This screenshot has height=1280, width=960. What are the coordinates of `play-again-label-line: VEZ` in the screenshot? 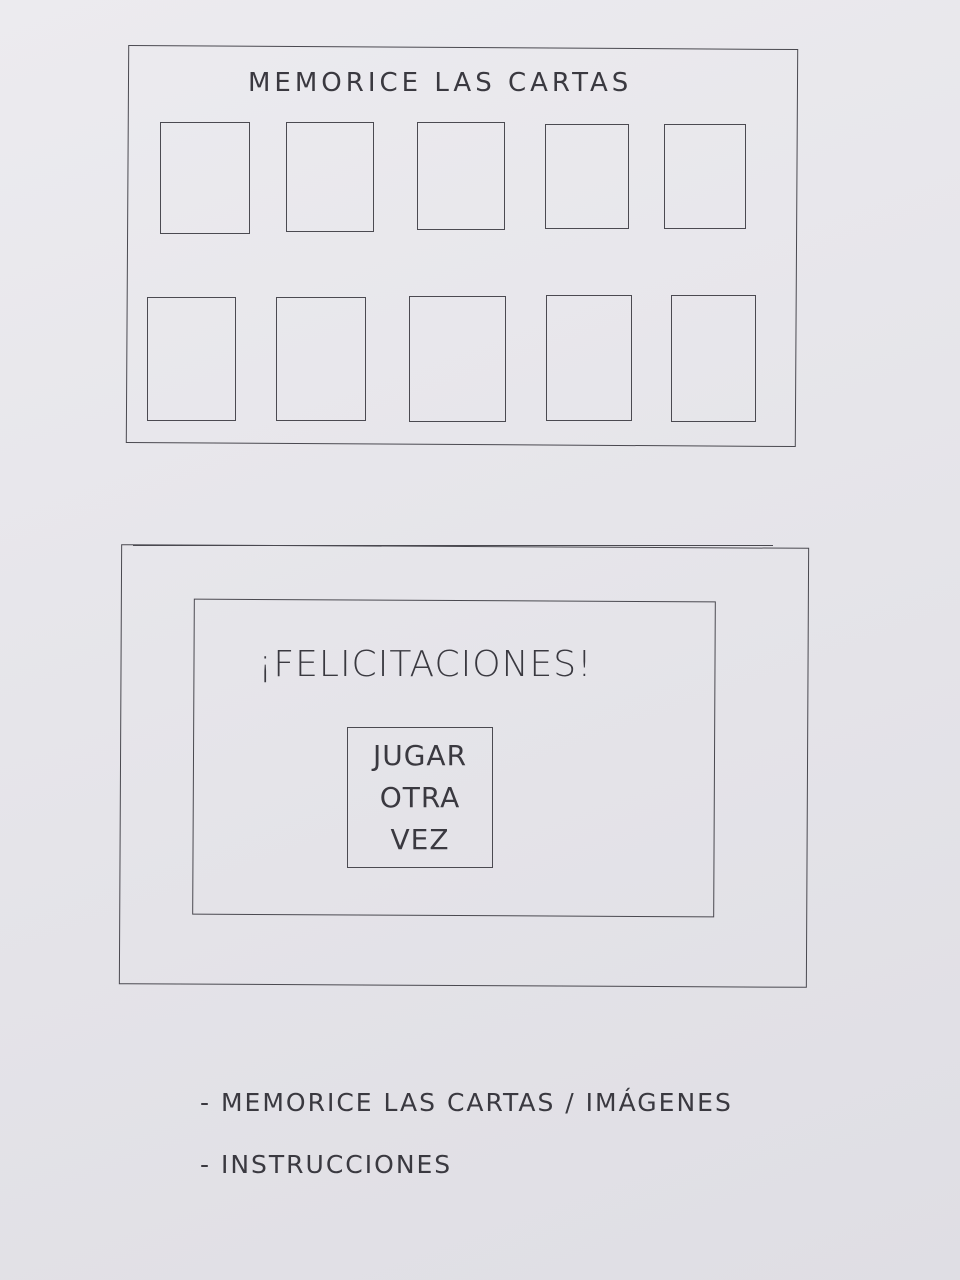 It's located at (420, 839).